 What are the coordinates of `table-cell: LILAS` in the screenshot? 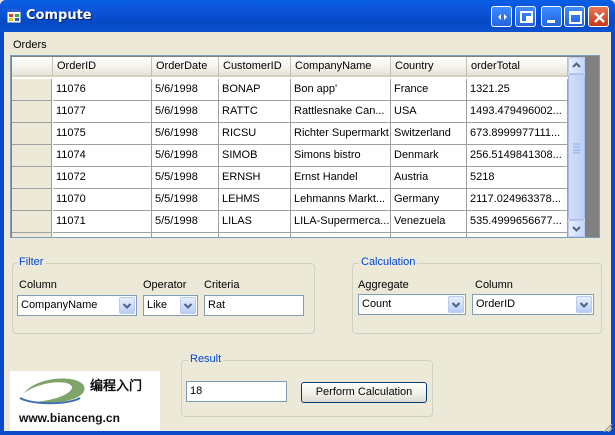 It's located at (255, 222).